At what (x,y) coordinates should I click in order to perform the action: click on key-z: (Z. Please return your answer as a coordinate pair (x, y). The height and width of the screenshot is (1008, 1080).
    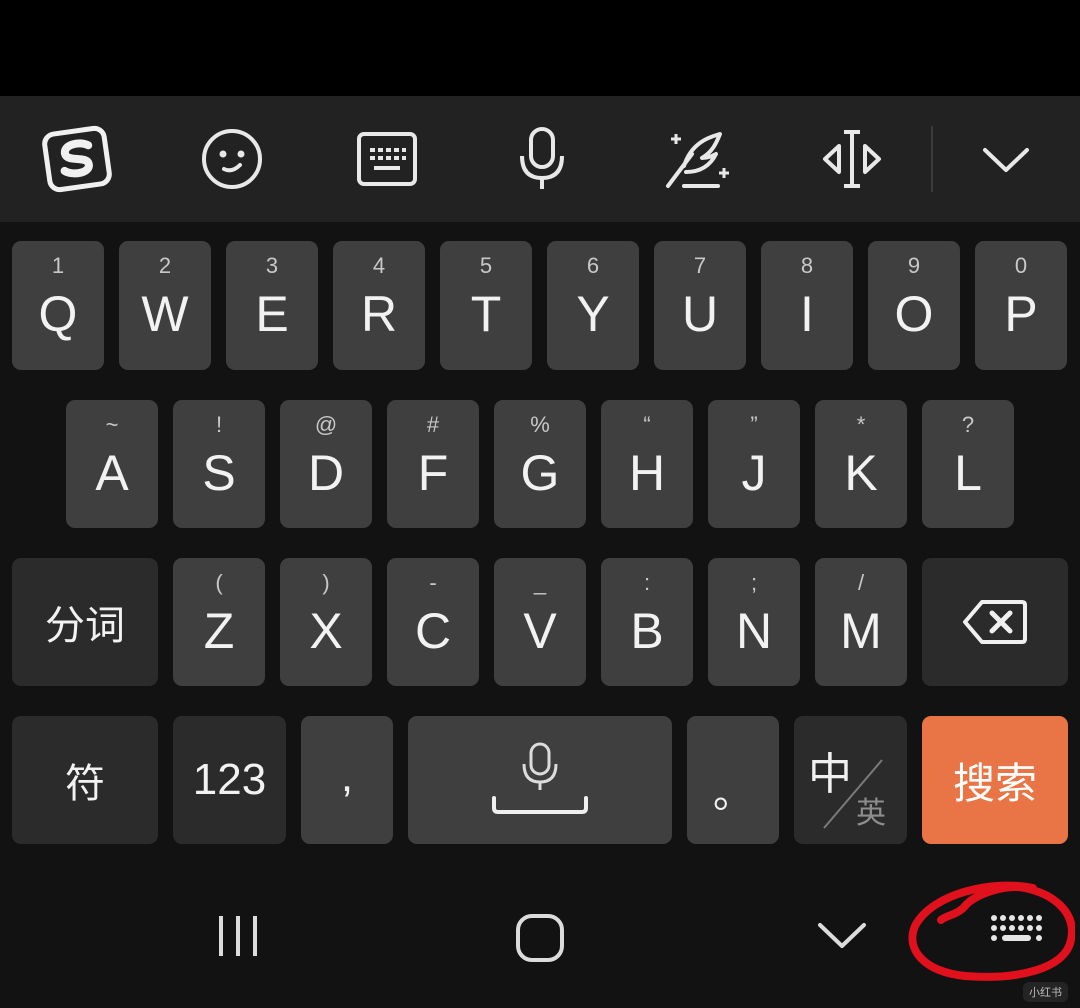
    Looking at the image, I should click on (219, 622).